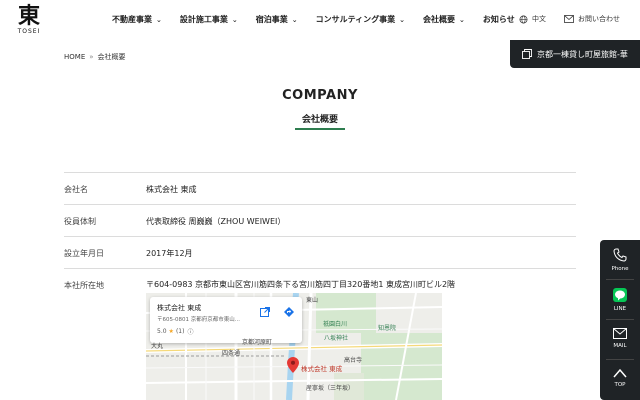 The width and height of the screenshot is (640, 400). What do you see at coordinates (523, 19) in the screenshot?
I see `globe-icon` at bounding box center [523, 19].